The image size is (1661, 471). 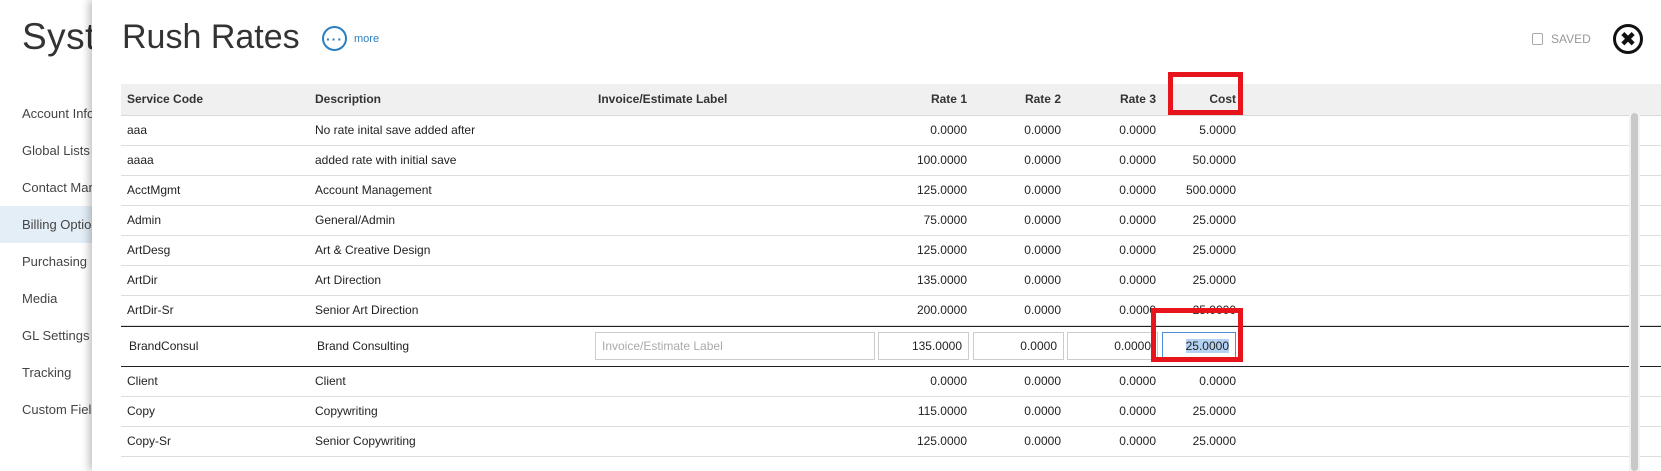 I want to click on cell-cost: 5.0000, so click(x=1217, y=130).